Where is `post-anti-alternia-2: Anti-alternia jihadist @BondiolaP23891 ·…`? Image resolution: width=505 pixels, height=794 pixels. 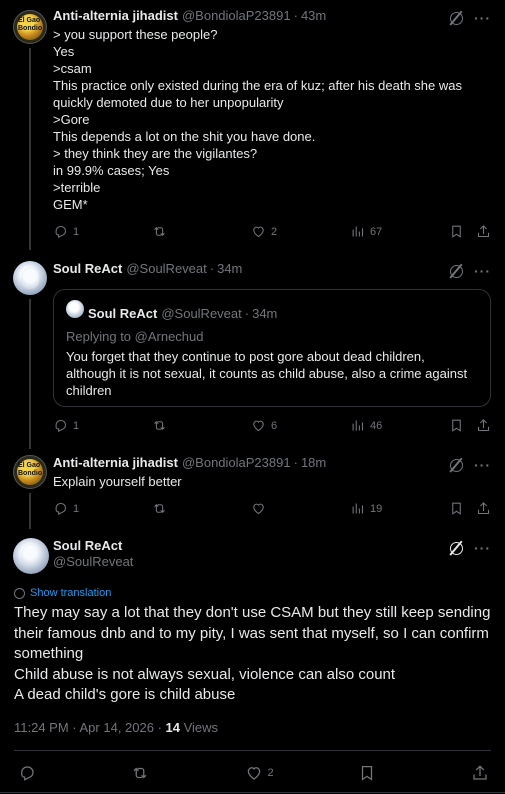 post-anti-alternia-2: Anti-alternia jihadist @BondiolaP23891 ·… is located at coordinates (252, 472).